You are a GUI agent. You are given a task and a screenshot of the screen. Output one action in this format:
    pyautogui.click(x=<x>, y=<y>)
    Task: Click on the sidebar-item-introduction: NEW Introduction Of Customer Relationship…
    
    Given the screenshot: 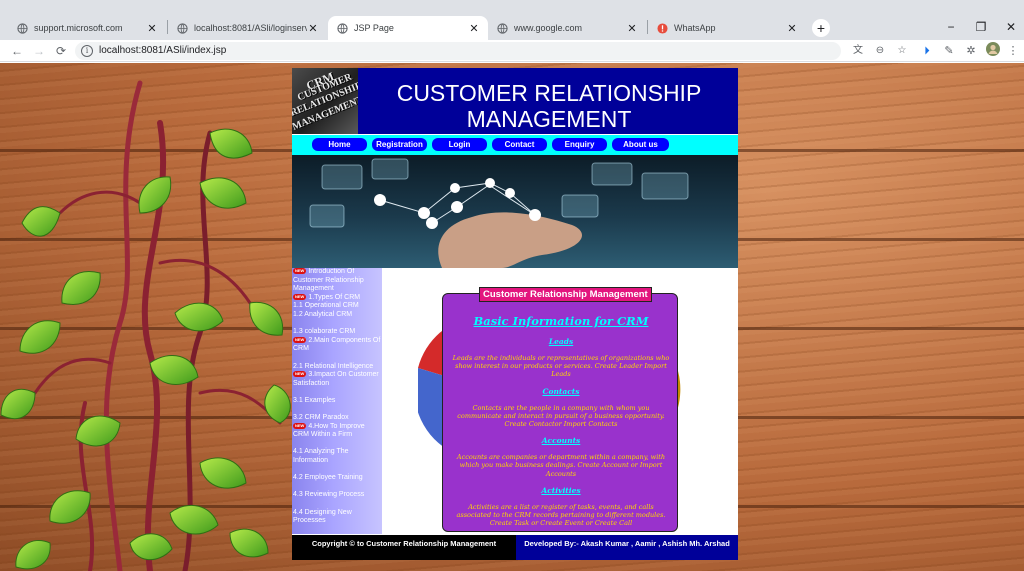 What is the action you would take?
    pyautogui.click(x=337, y=281)
    